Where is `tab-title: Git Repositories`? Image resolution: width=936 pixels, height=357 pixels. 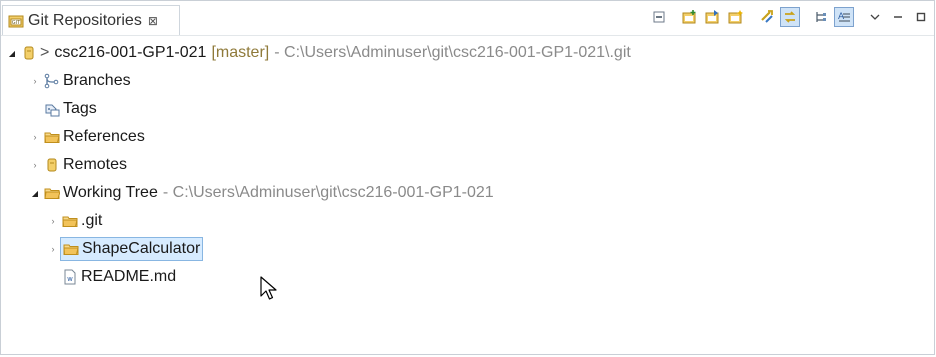
tab-title: Git Repositories is located at coordinates (85, 20).